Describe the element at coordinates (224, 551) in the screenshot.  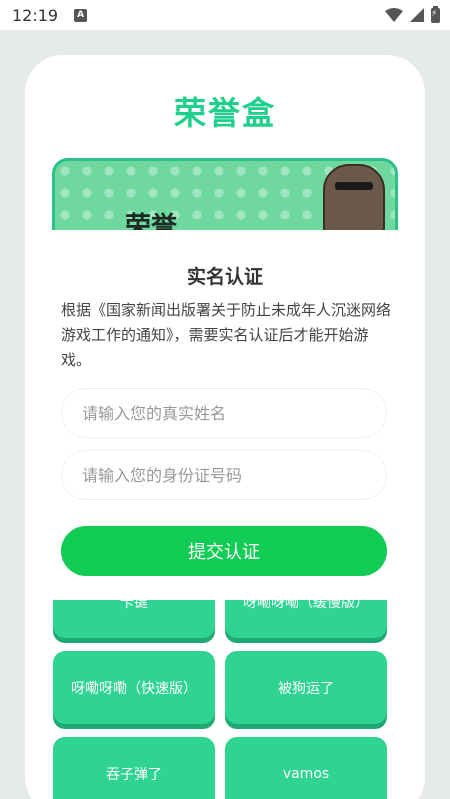
I see `submit-verification-button: 提交认证` at that location.